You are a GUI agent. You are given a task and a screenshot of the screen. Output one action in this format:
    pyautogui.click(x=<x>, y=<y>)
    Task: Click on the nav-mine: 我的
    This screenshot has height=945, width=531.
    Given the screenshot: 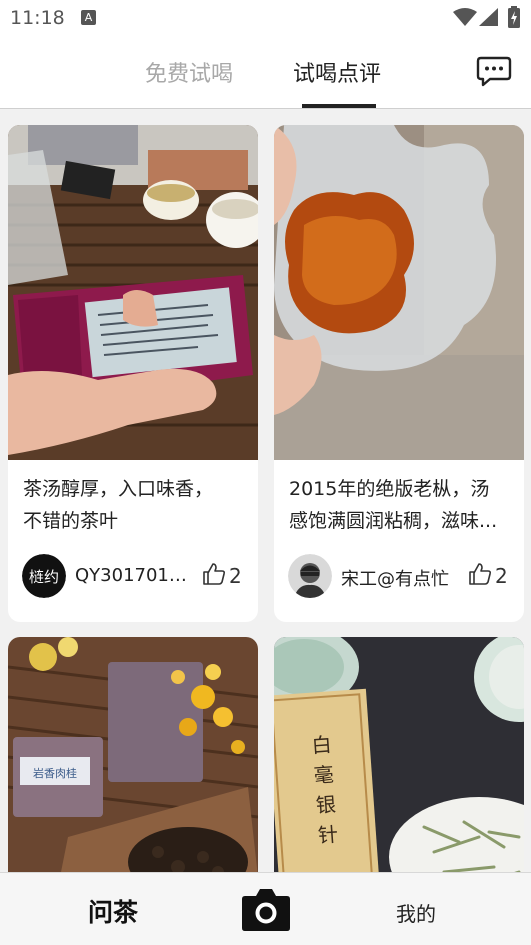 What is the action you would take?
    pyautogui.click(x=416, y=912)
    